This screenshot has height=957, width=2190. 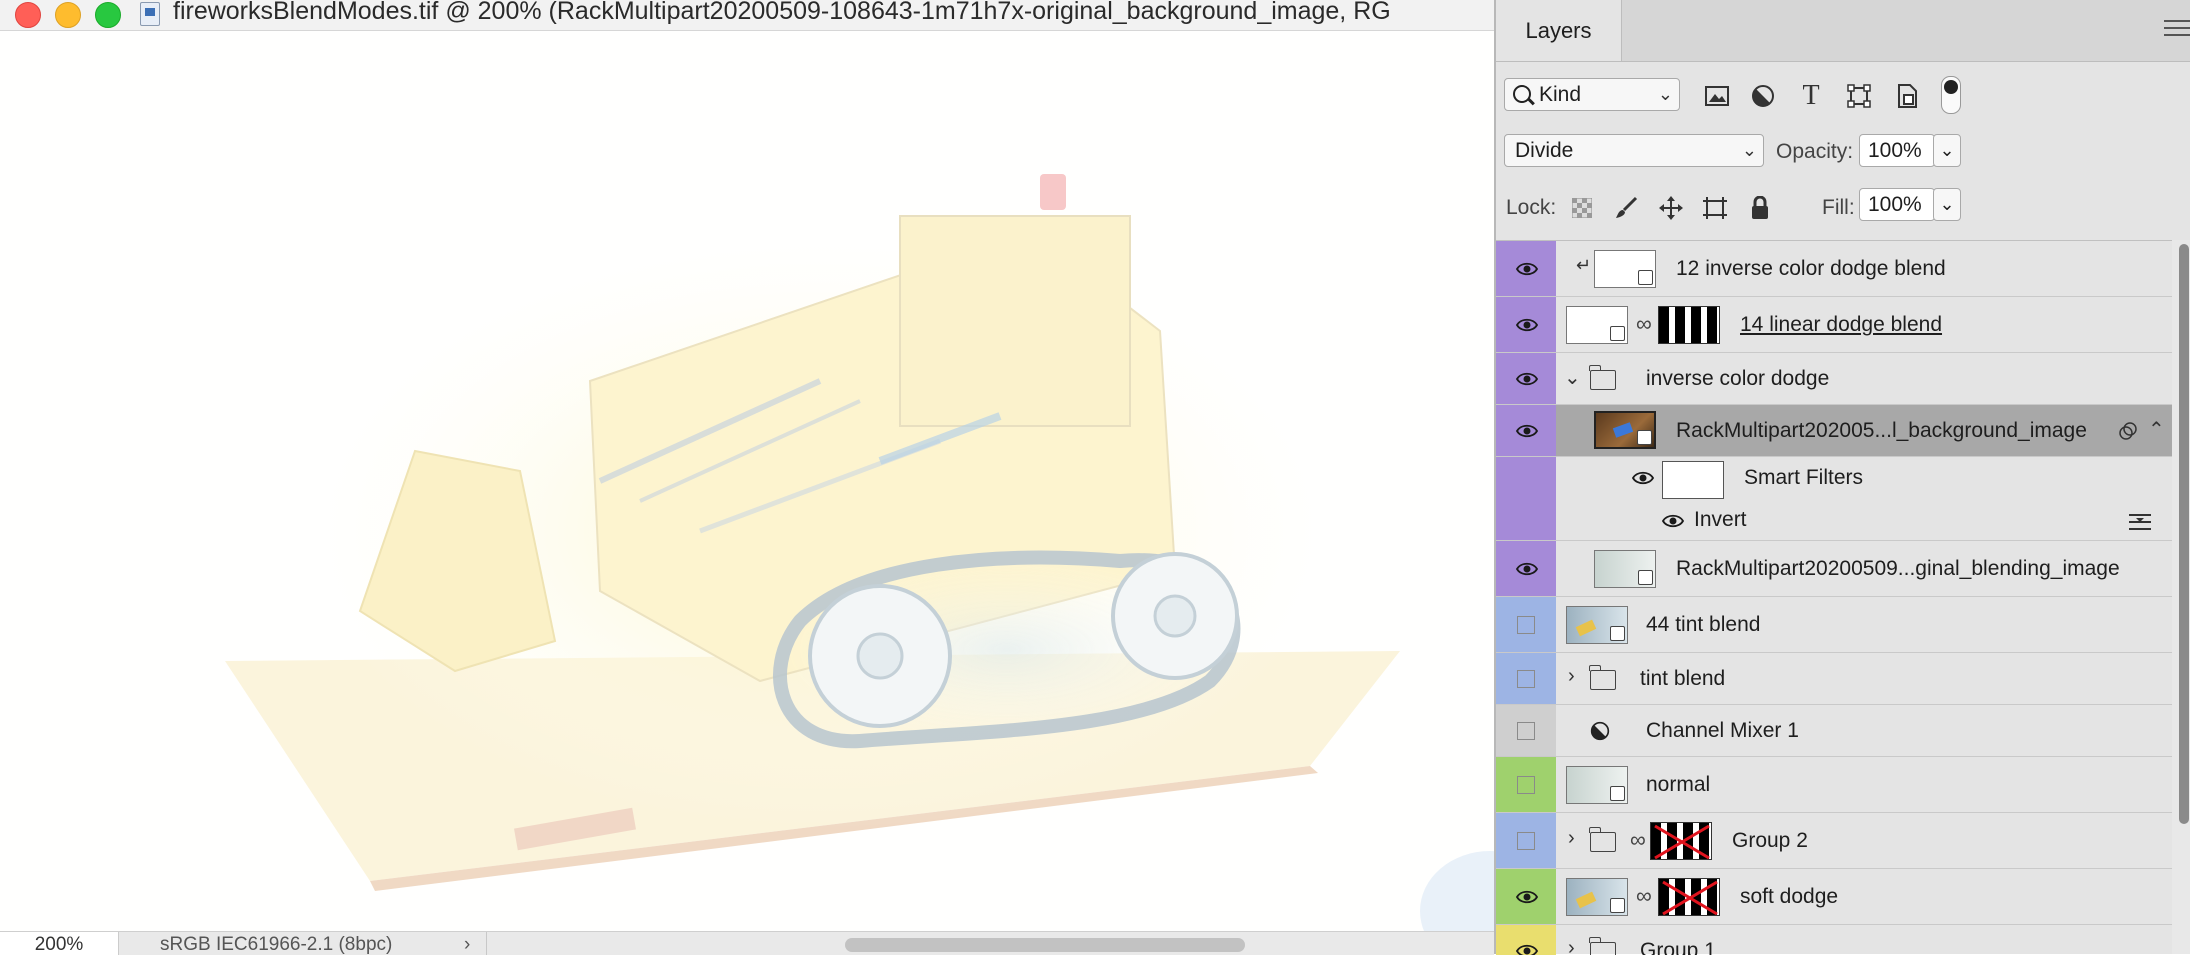 I want to click on layer-name: Channel Mixer 1, so click(x=1722, y=731).